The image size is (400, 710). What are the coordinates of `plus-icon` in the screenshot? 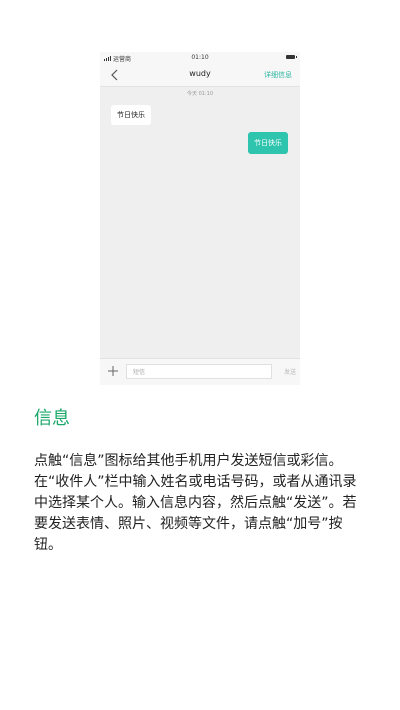 It's located at (113, 371).